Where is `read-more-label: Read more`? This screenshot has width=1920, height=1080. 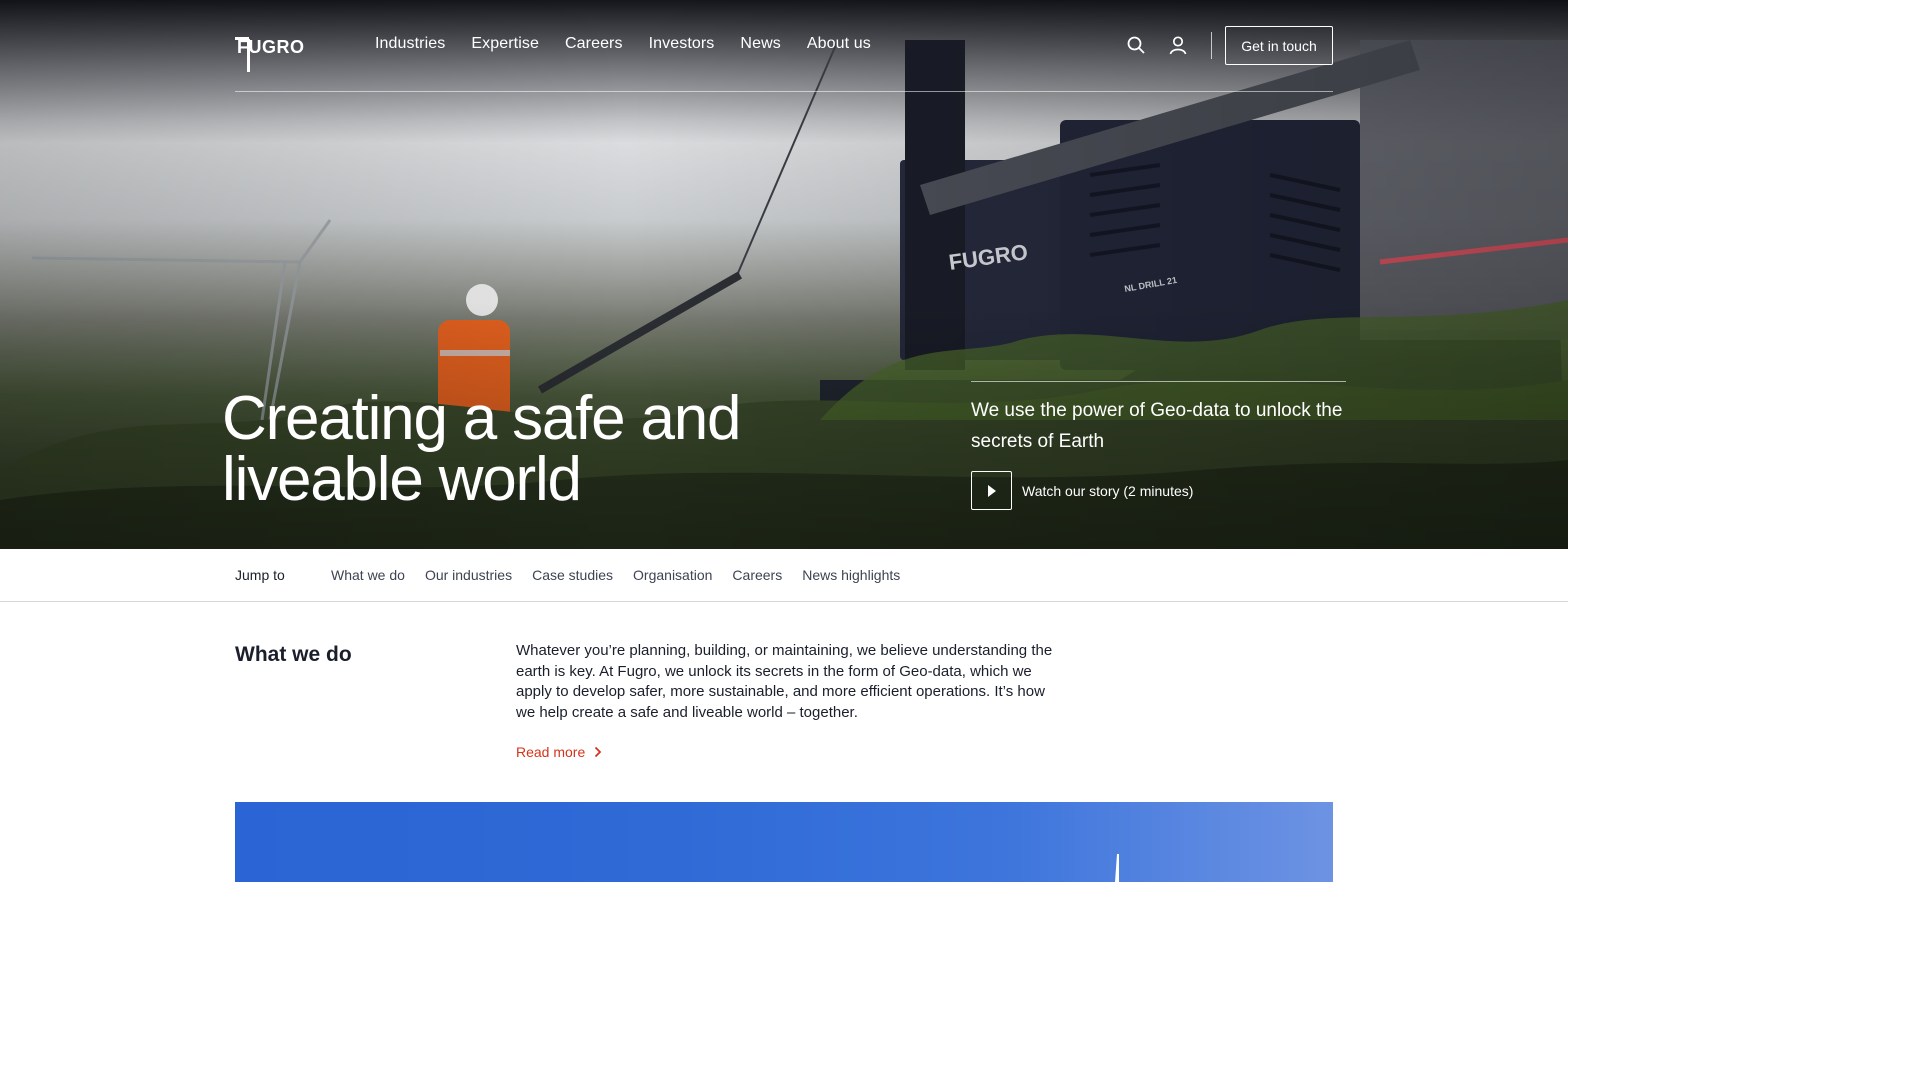
read-more-label: Read more is located at coordinates (551, 752).